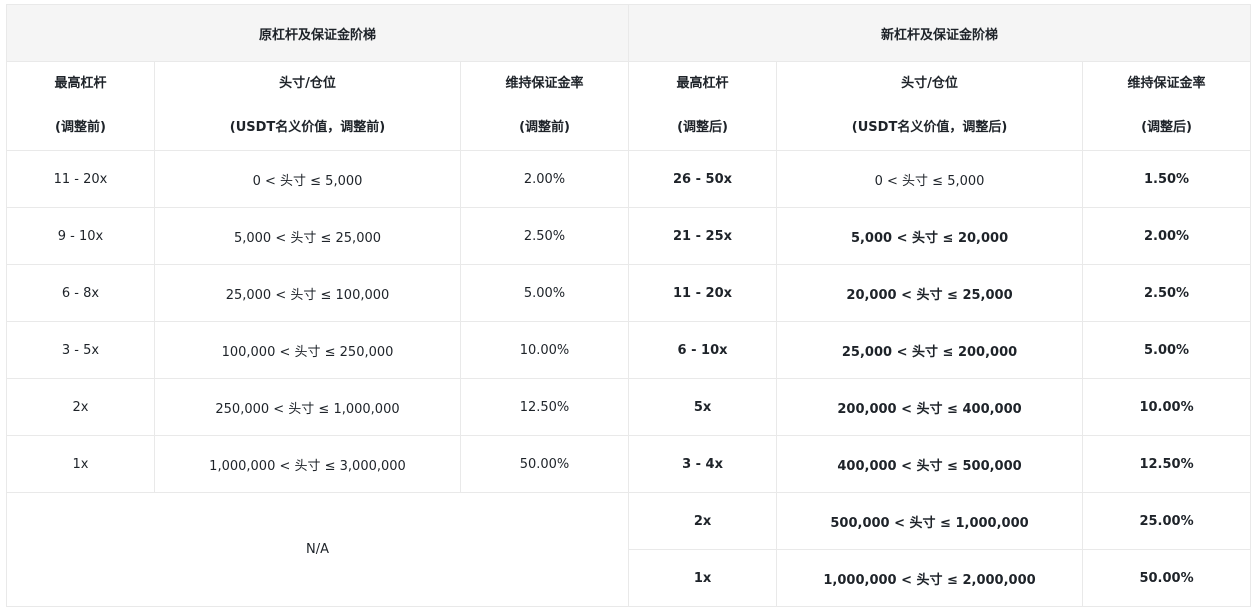 The width and height of the screenshot is (1256, 610). I want to click on old-position-cell: 1,000,000 < 头寸 ≤ 3,000,000, so click(307, 464).